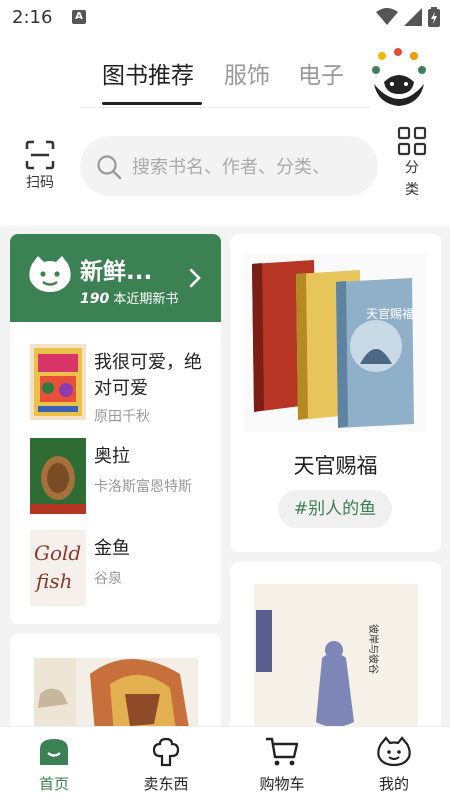 This screenshot has height=800, width=450. Describe the element at coordinates (373, 649) in the screenshot. I see `second-book-cover-title: 彼岸与彼谷` at that location.